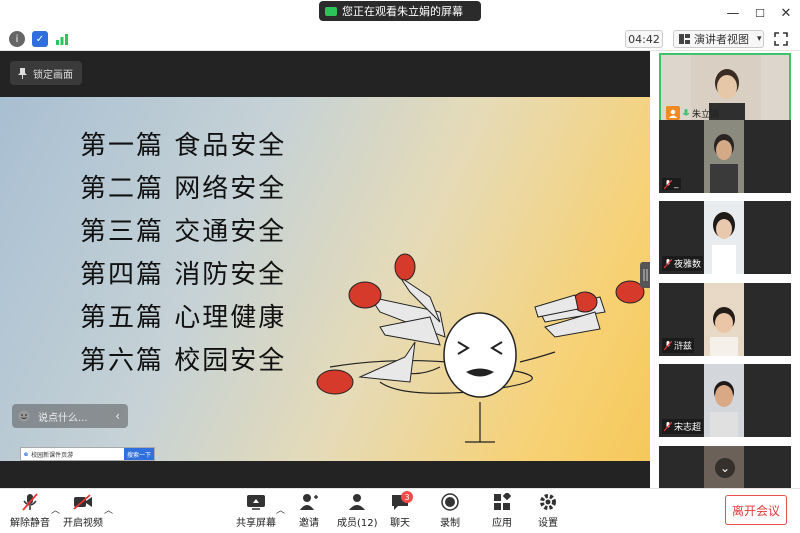 The width and height of the screenshot is (800, 533). I want to click on members-label: 成员(12), so click(357, 523).